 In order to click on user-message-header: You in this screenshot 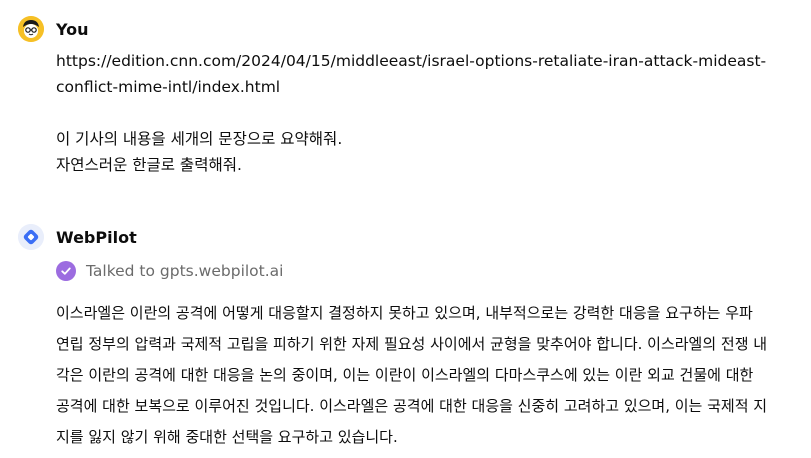, I will do `click(409, 29)`.